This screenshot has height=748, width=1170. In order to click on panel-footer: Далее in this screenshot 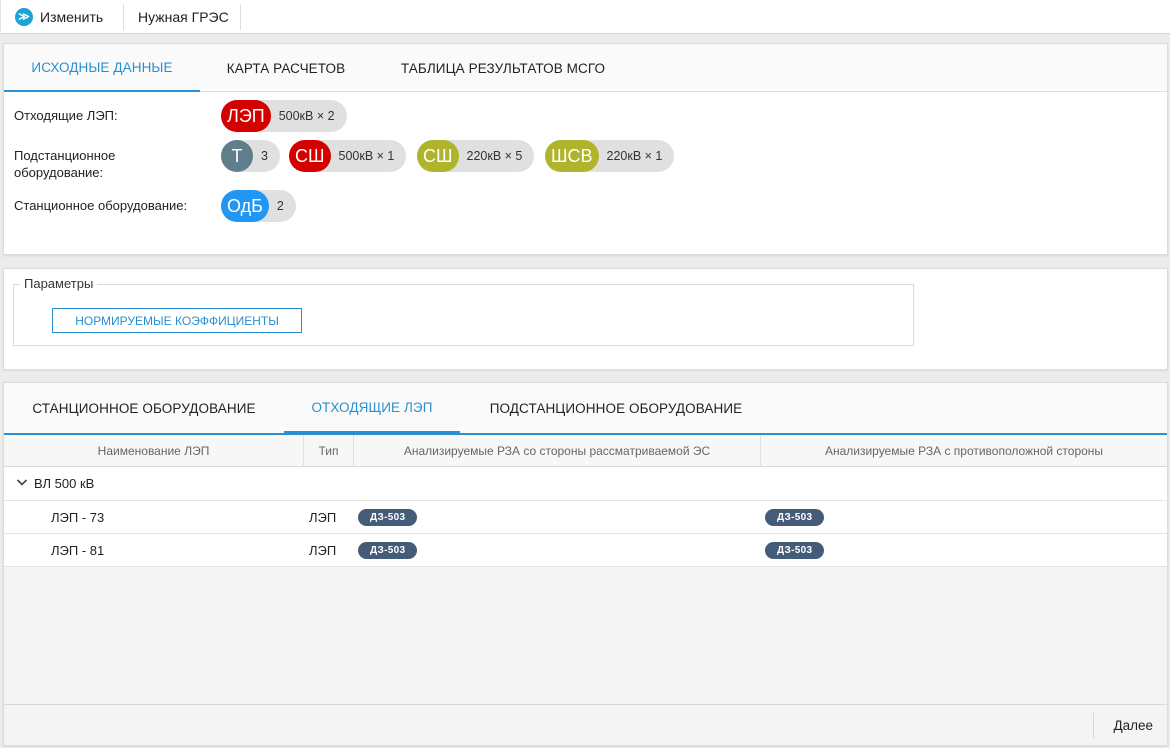, I will do `click(585, 724)`.